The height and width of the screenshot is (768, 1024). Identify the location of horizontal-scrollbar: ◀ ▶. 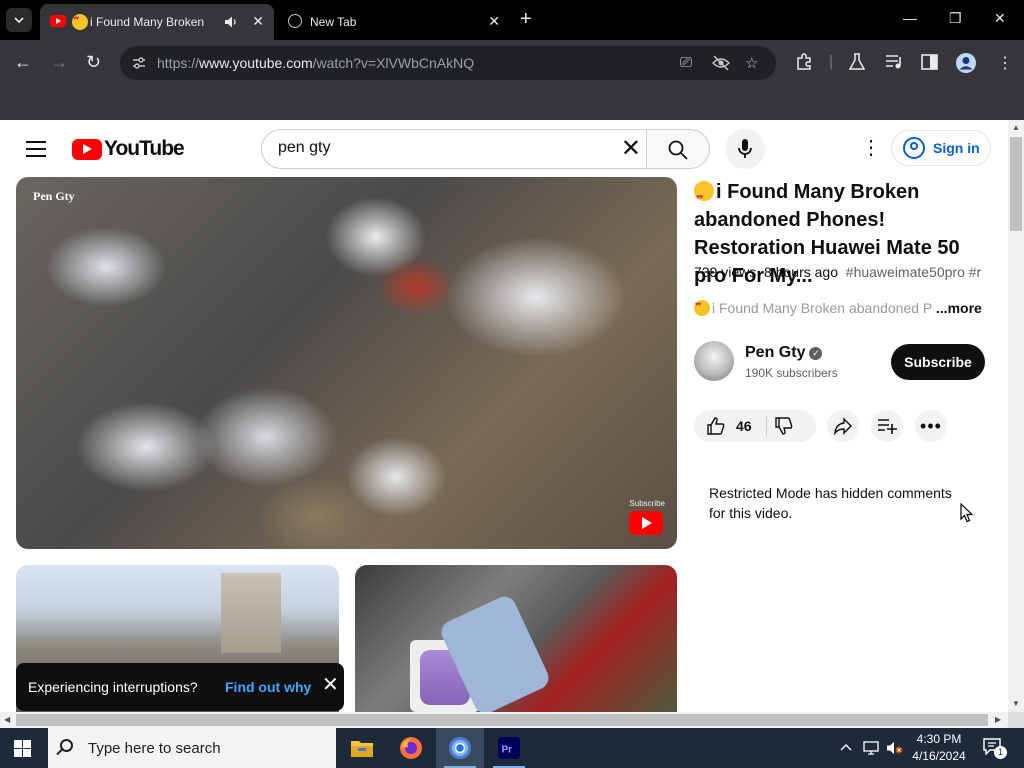
(504, 720).